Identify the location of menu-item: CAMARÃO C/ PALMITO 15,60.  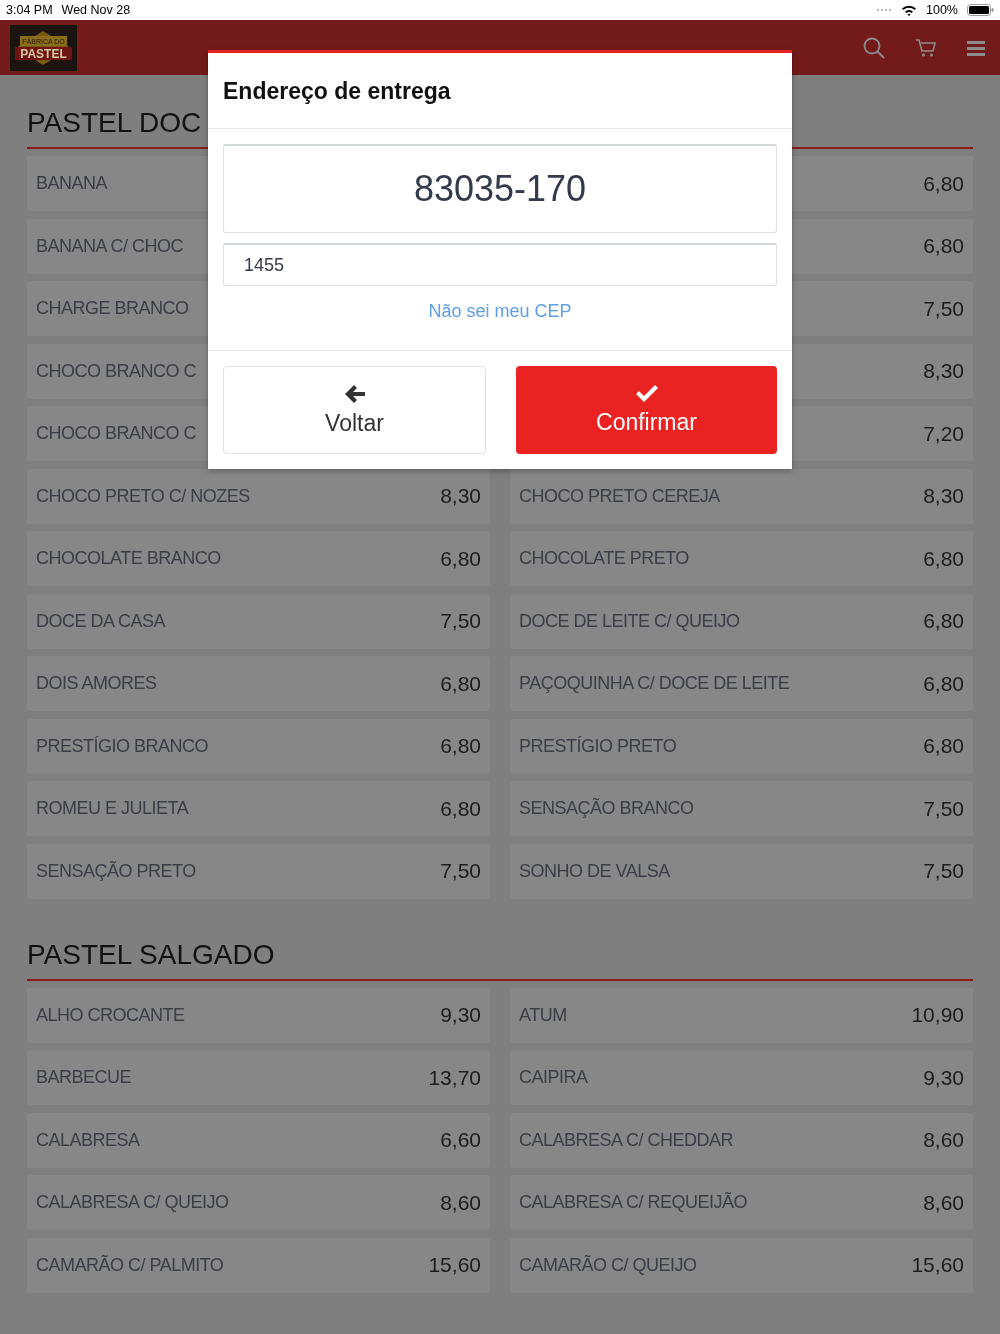
(258, 1265).